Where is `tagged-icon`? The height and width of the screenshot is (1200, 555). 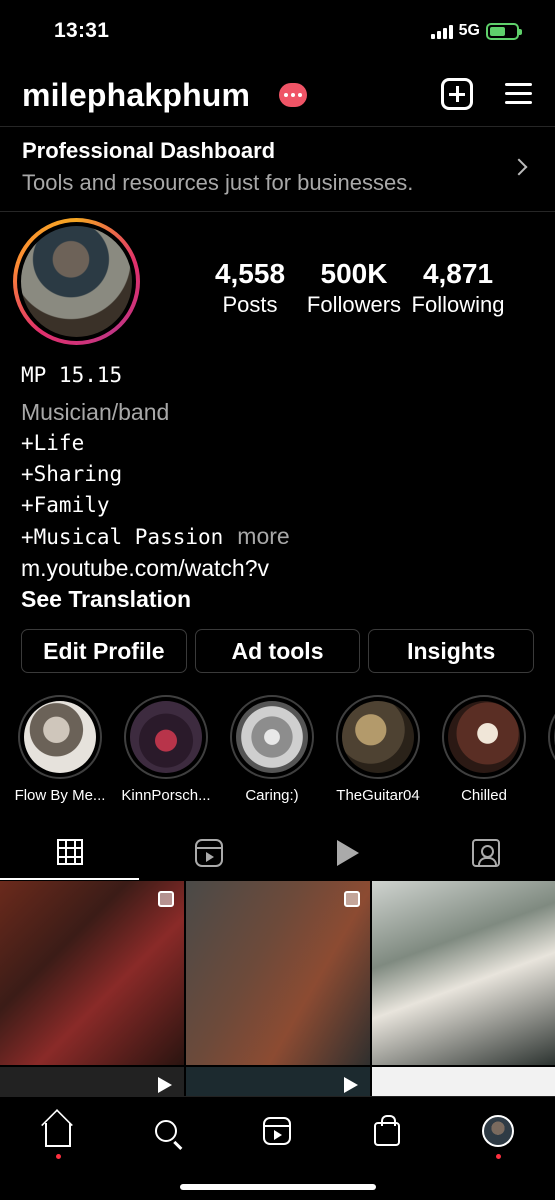 tagged-icon is located at coordinates (485, 853).